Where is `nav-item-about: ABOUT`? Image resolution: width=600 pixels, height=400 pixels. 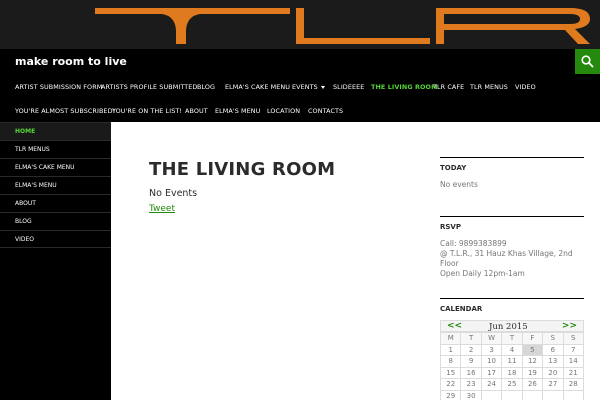
nav-item-about: ABOUT is located at coordinates (196, 111).